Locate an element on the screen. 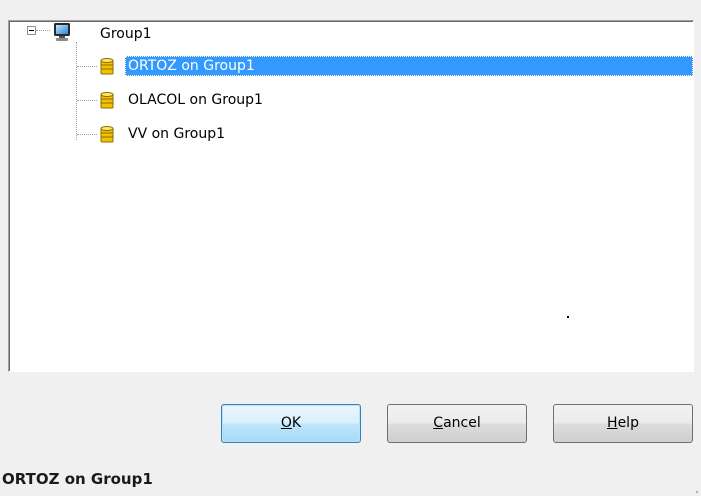  cancel-button: Cancel is located at coordinates (457, 423).